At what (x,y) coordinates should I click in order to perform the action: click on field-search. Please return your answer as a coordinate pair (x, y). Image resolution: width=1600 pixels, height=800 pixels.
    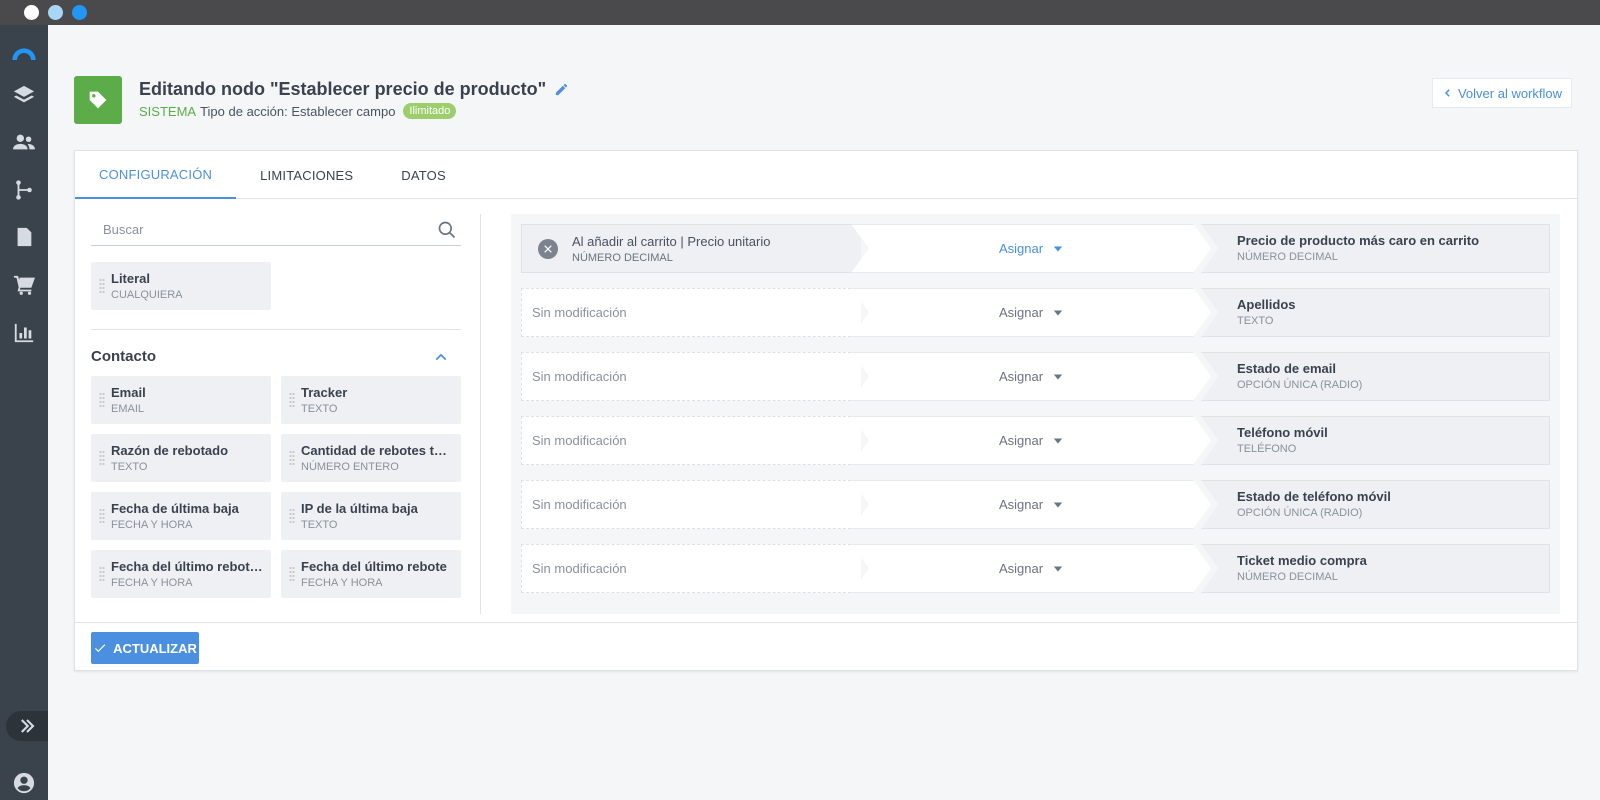
    Looking at the image, I should click on (276, 230).